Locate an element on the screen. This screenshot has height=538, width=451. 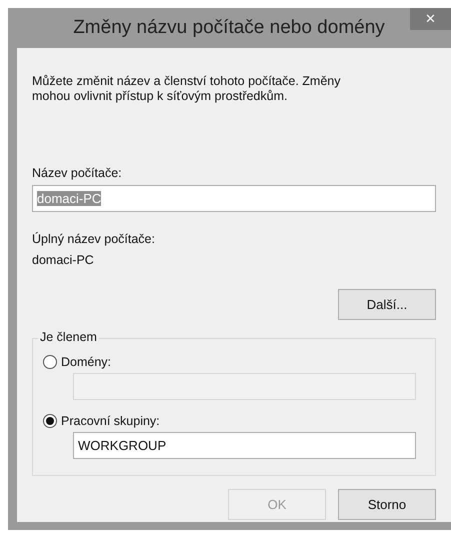
window-title: Změny názvu počítače nebo domény is located at coordinates (229, 28).